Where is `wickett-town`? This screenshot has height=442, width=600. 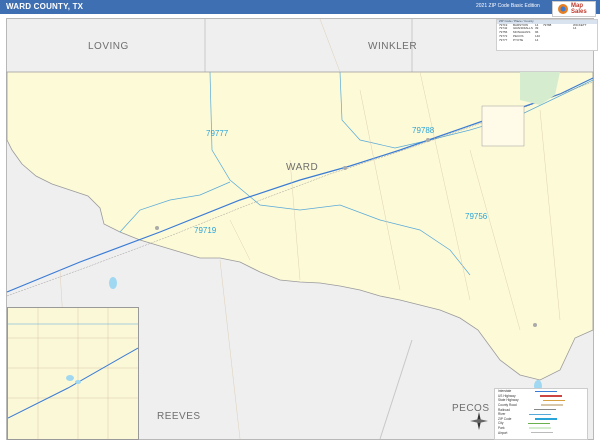 wickett-town is located at coordinates (428, 140).